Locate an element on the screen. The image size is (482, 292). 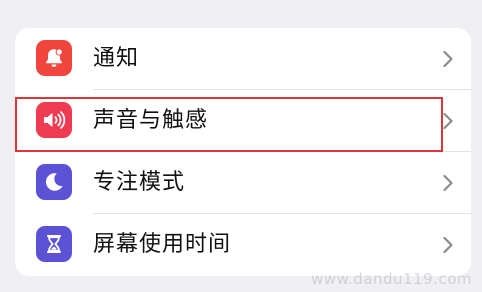
speaker-wave-icon is located at coordinates (55, 120).